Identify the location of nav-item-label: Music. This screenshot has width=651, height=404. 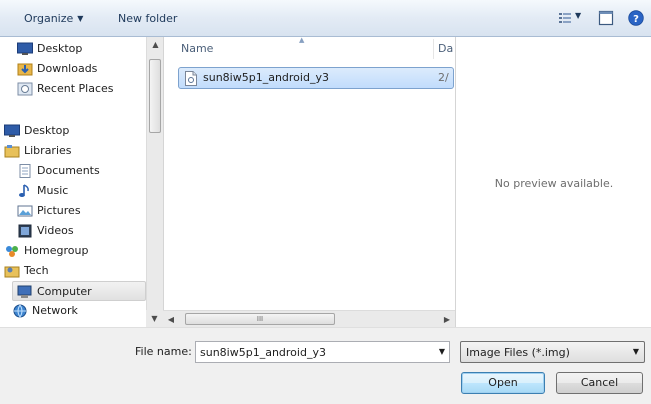
(53, 190).